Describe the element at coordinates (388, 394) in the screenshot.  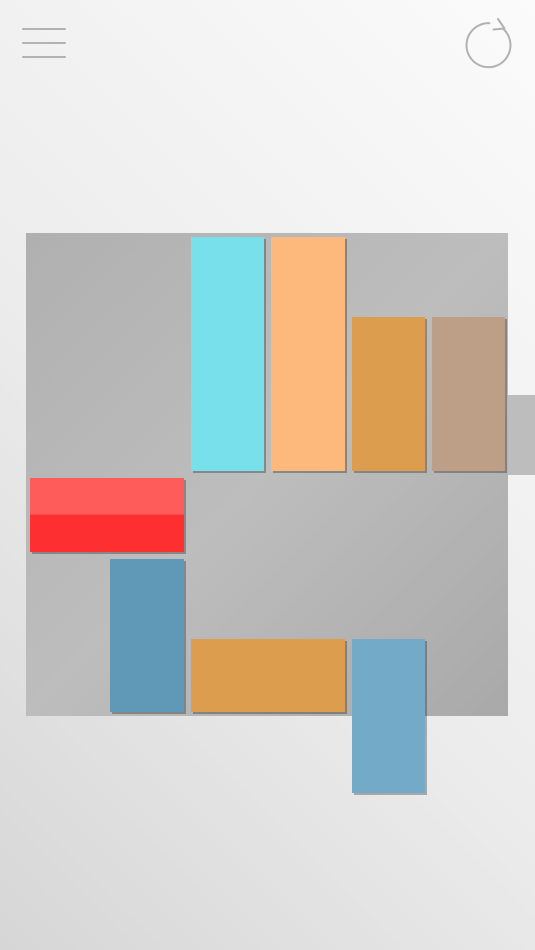
I see `orange-vertical-block` at that location.